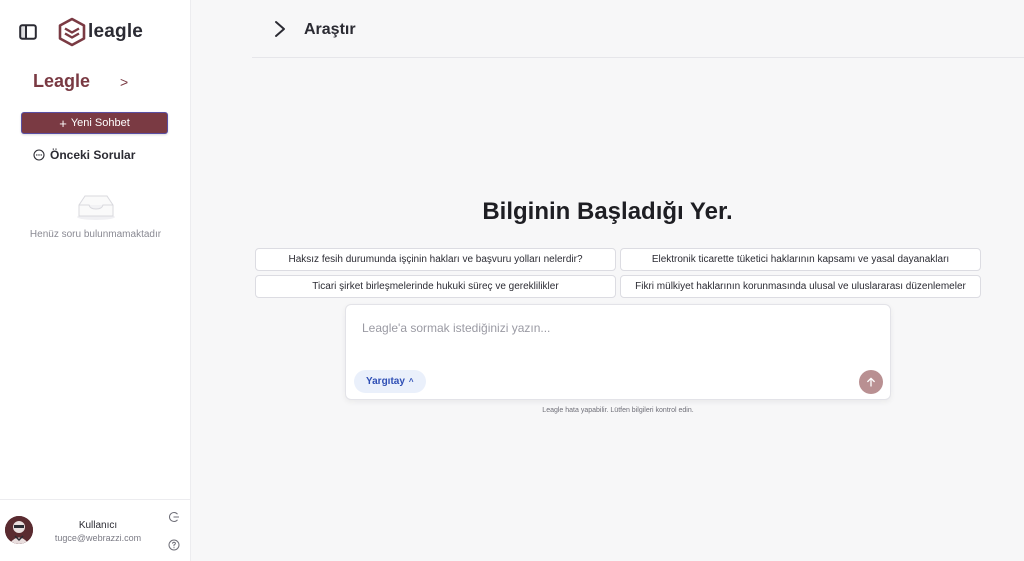  I want to click on plus-icon: +, so click(63, 123).